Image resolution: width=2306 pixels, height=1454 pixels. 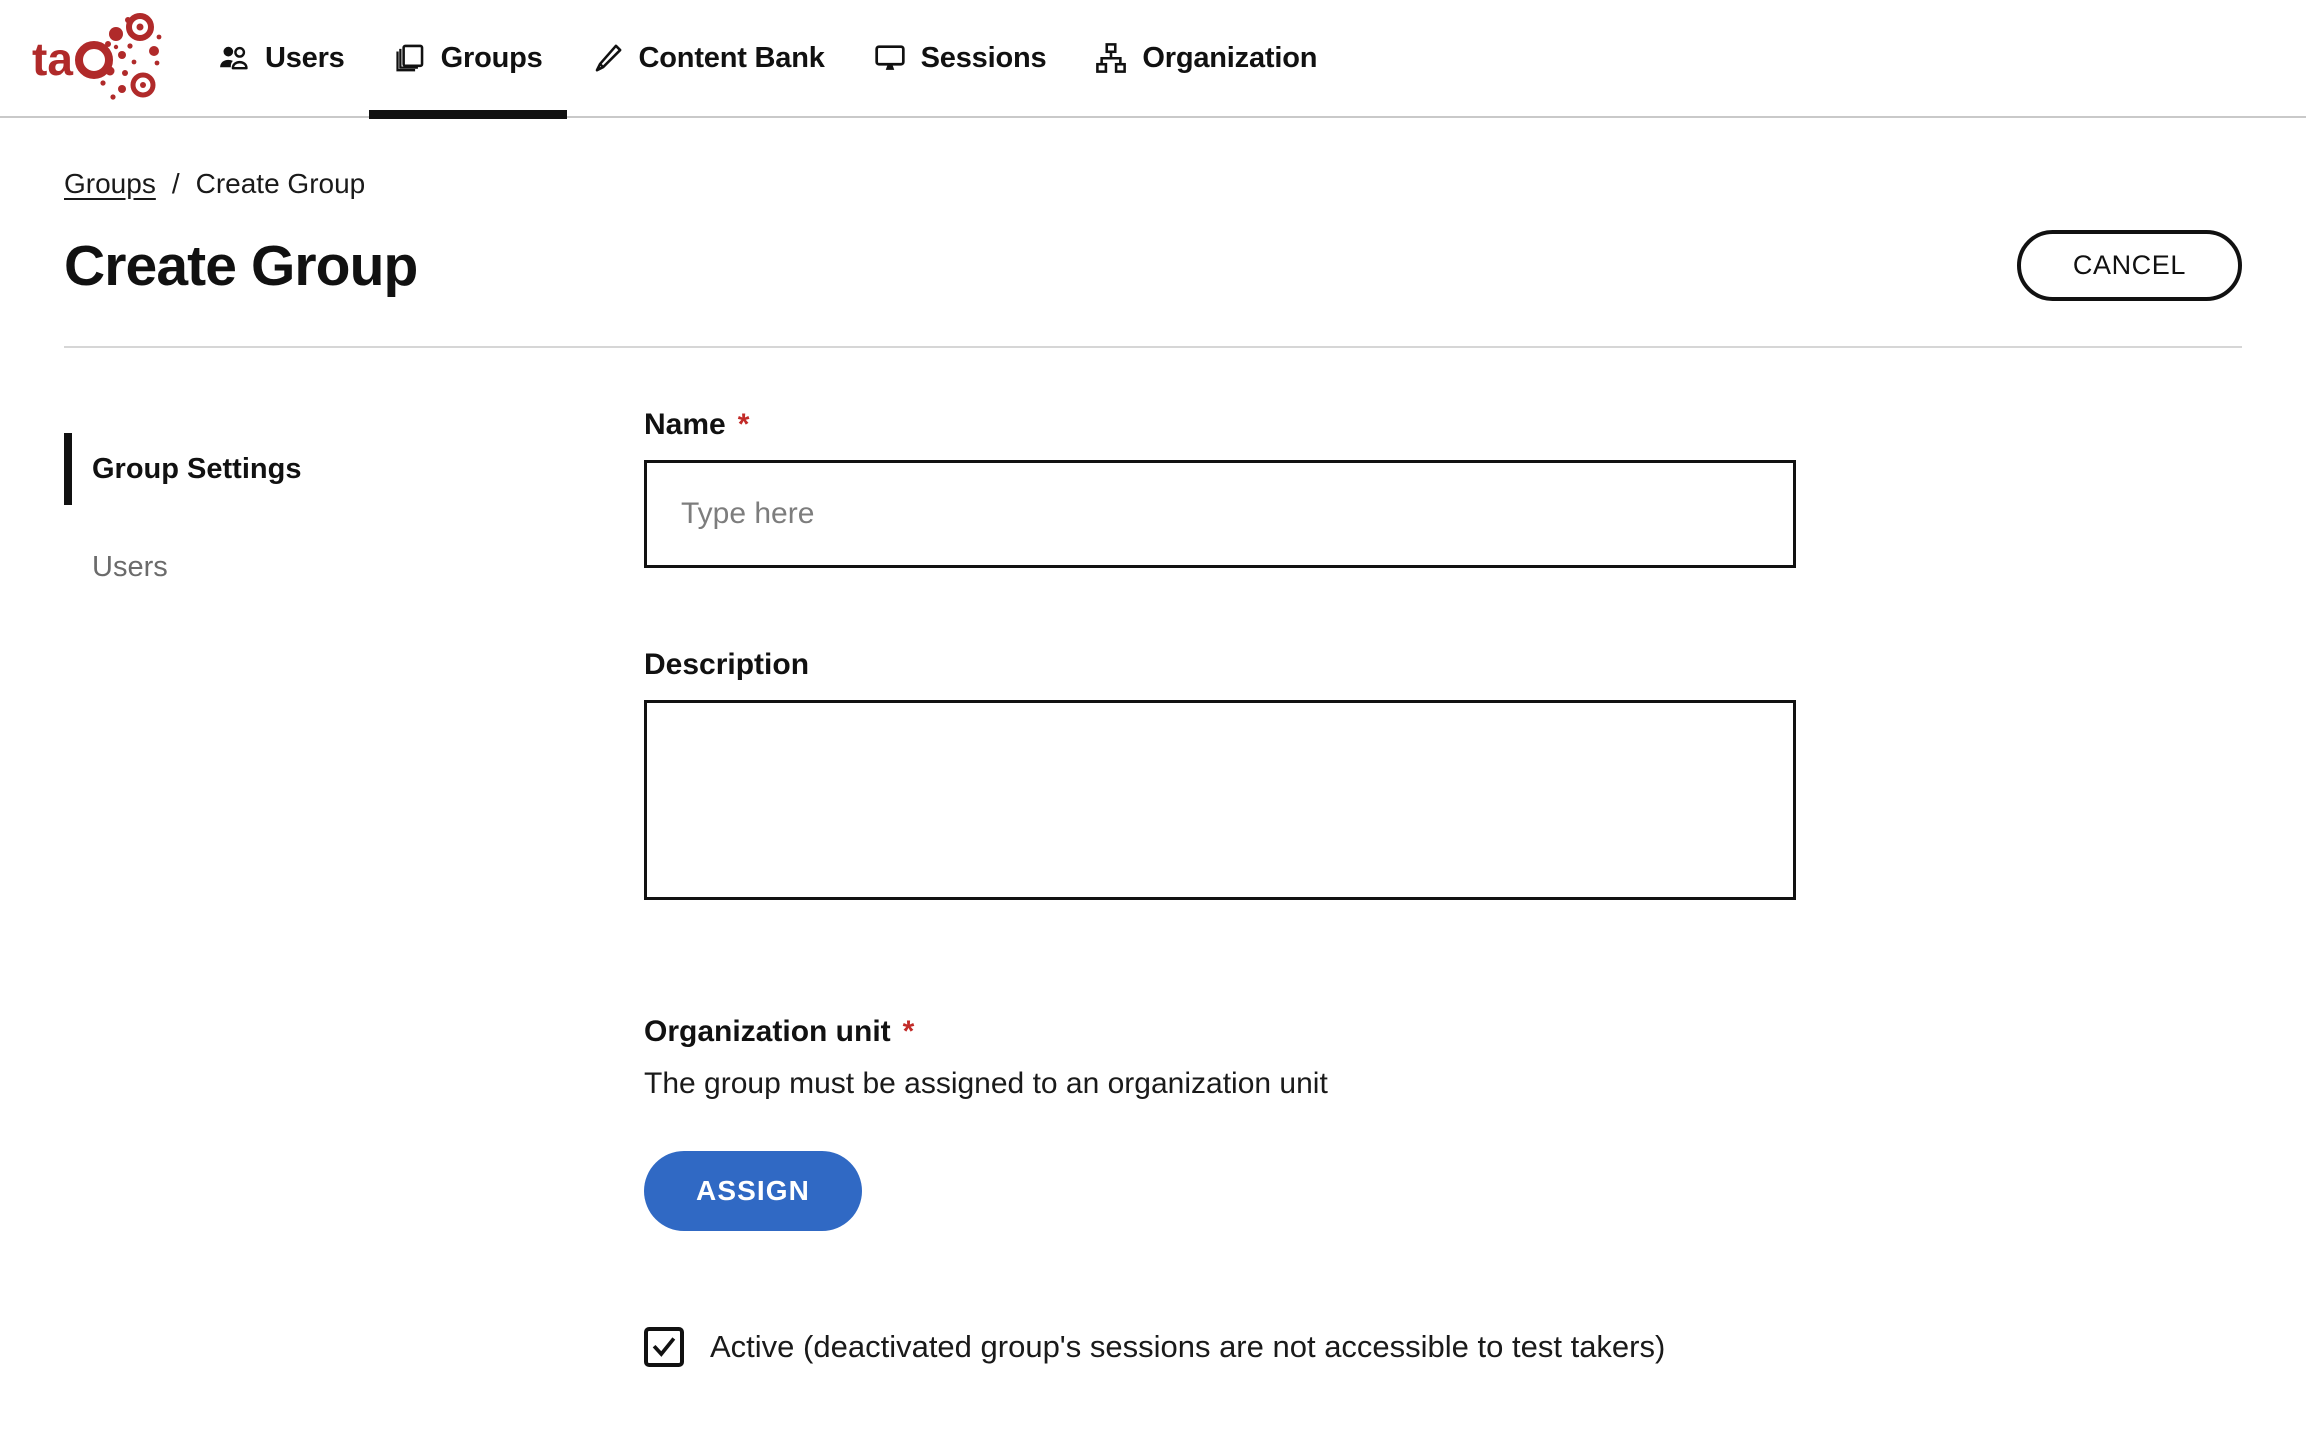 What do you see at coordinates (753, 1191) in the screenshot?
I see `assign-button: ASSIGN` at bounding box center [753, 1191].